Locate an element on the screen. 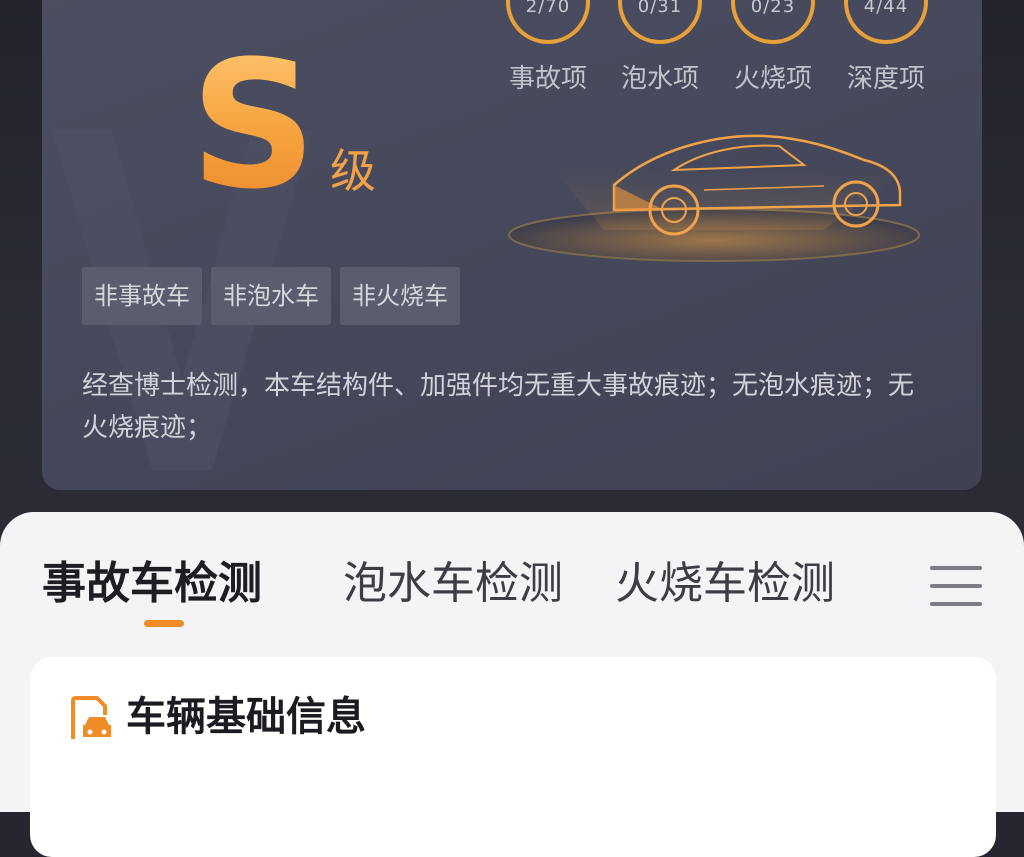  stat-fire: 0/23 火烧项 is located at coordinates (773, 47).